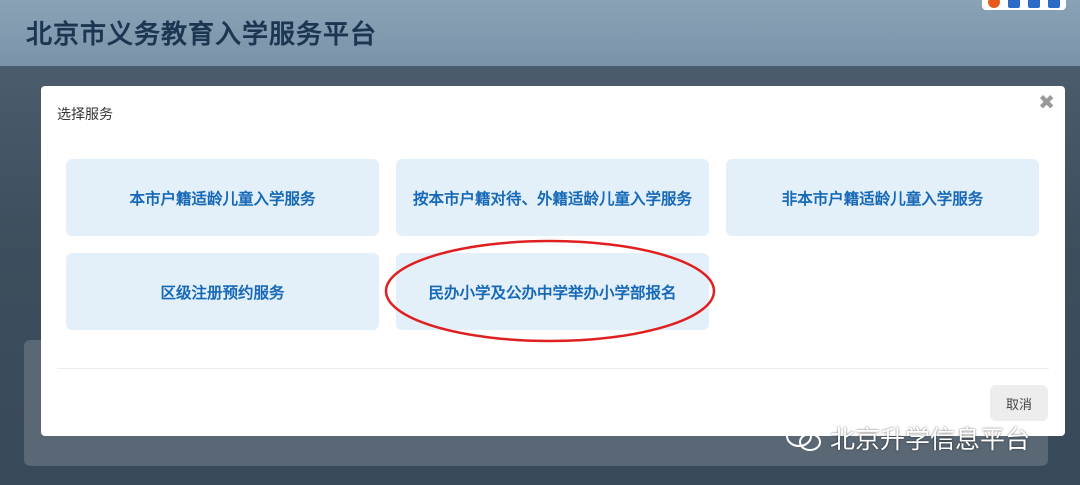 The height and width of the screenshot is (485, 1080). I want to click on service-district-registration-button: 区级注册预约服务, so click(222, 291).